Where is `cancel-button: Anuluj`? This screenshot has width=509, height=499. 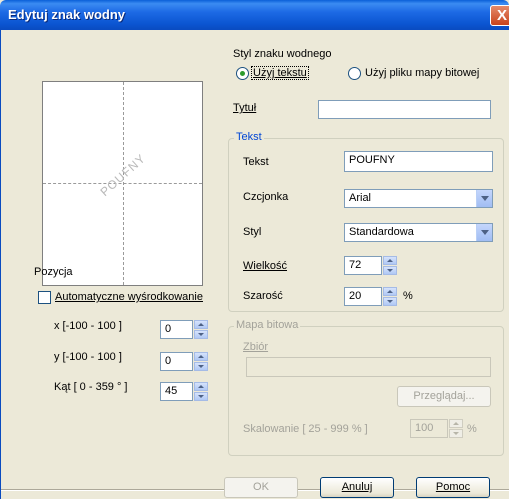
cancel-button: Anuluj is located at coordinates (357, 487).